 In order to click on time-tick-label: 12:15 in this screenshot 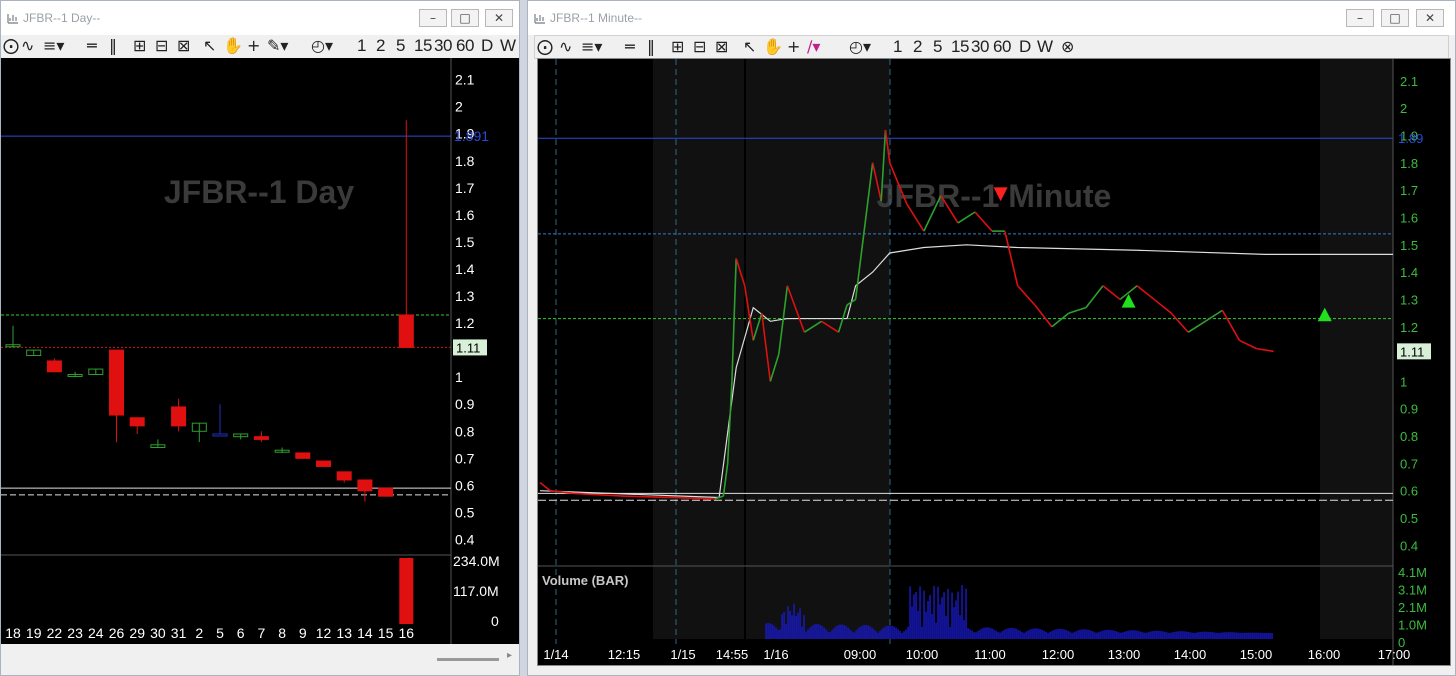, I will do `click(624, 654)`.